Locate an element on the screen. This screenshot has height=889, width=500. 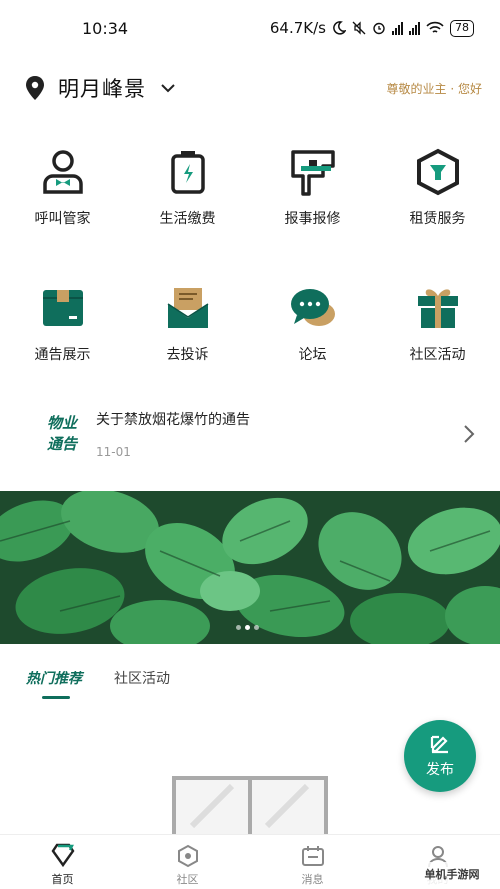
post-image-window is located at coordinates (250, 806).